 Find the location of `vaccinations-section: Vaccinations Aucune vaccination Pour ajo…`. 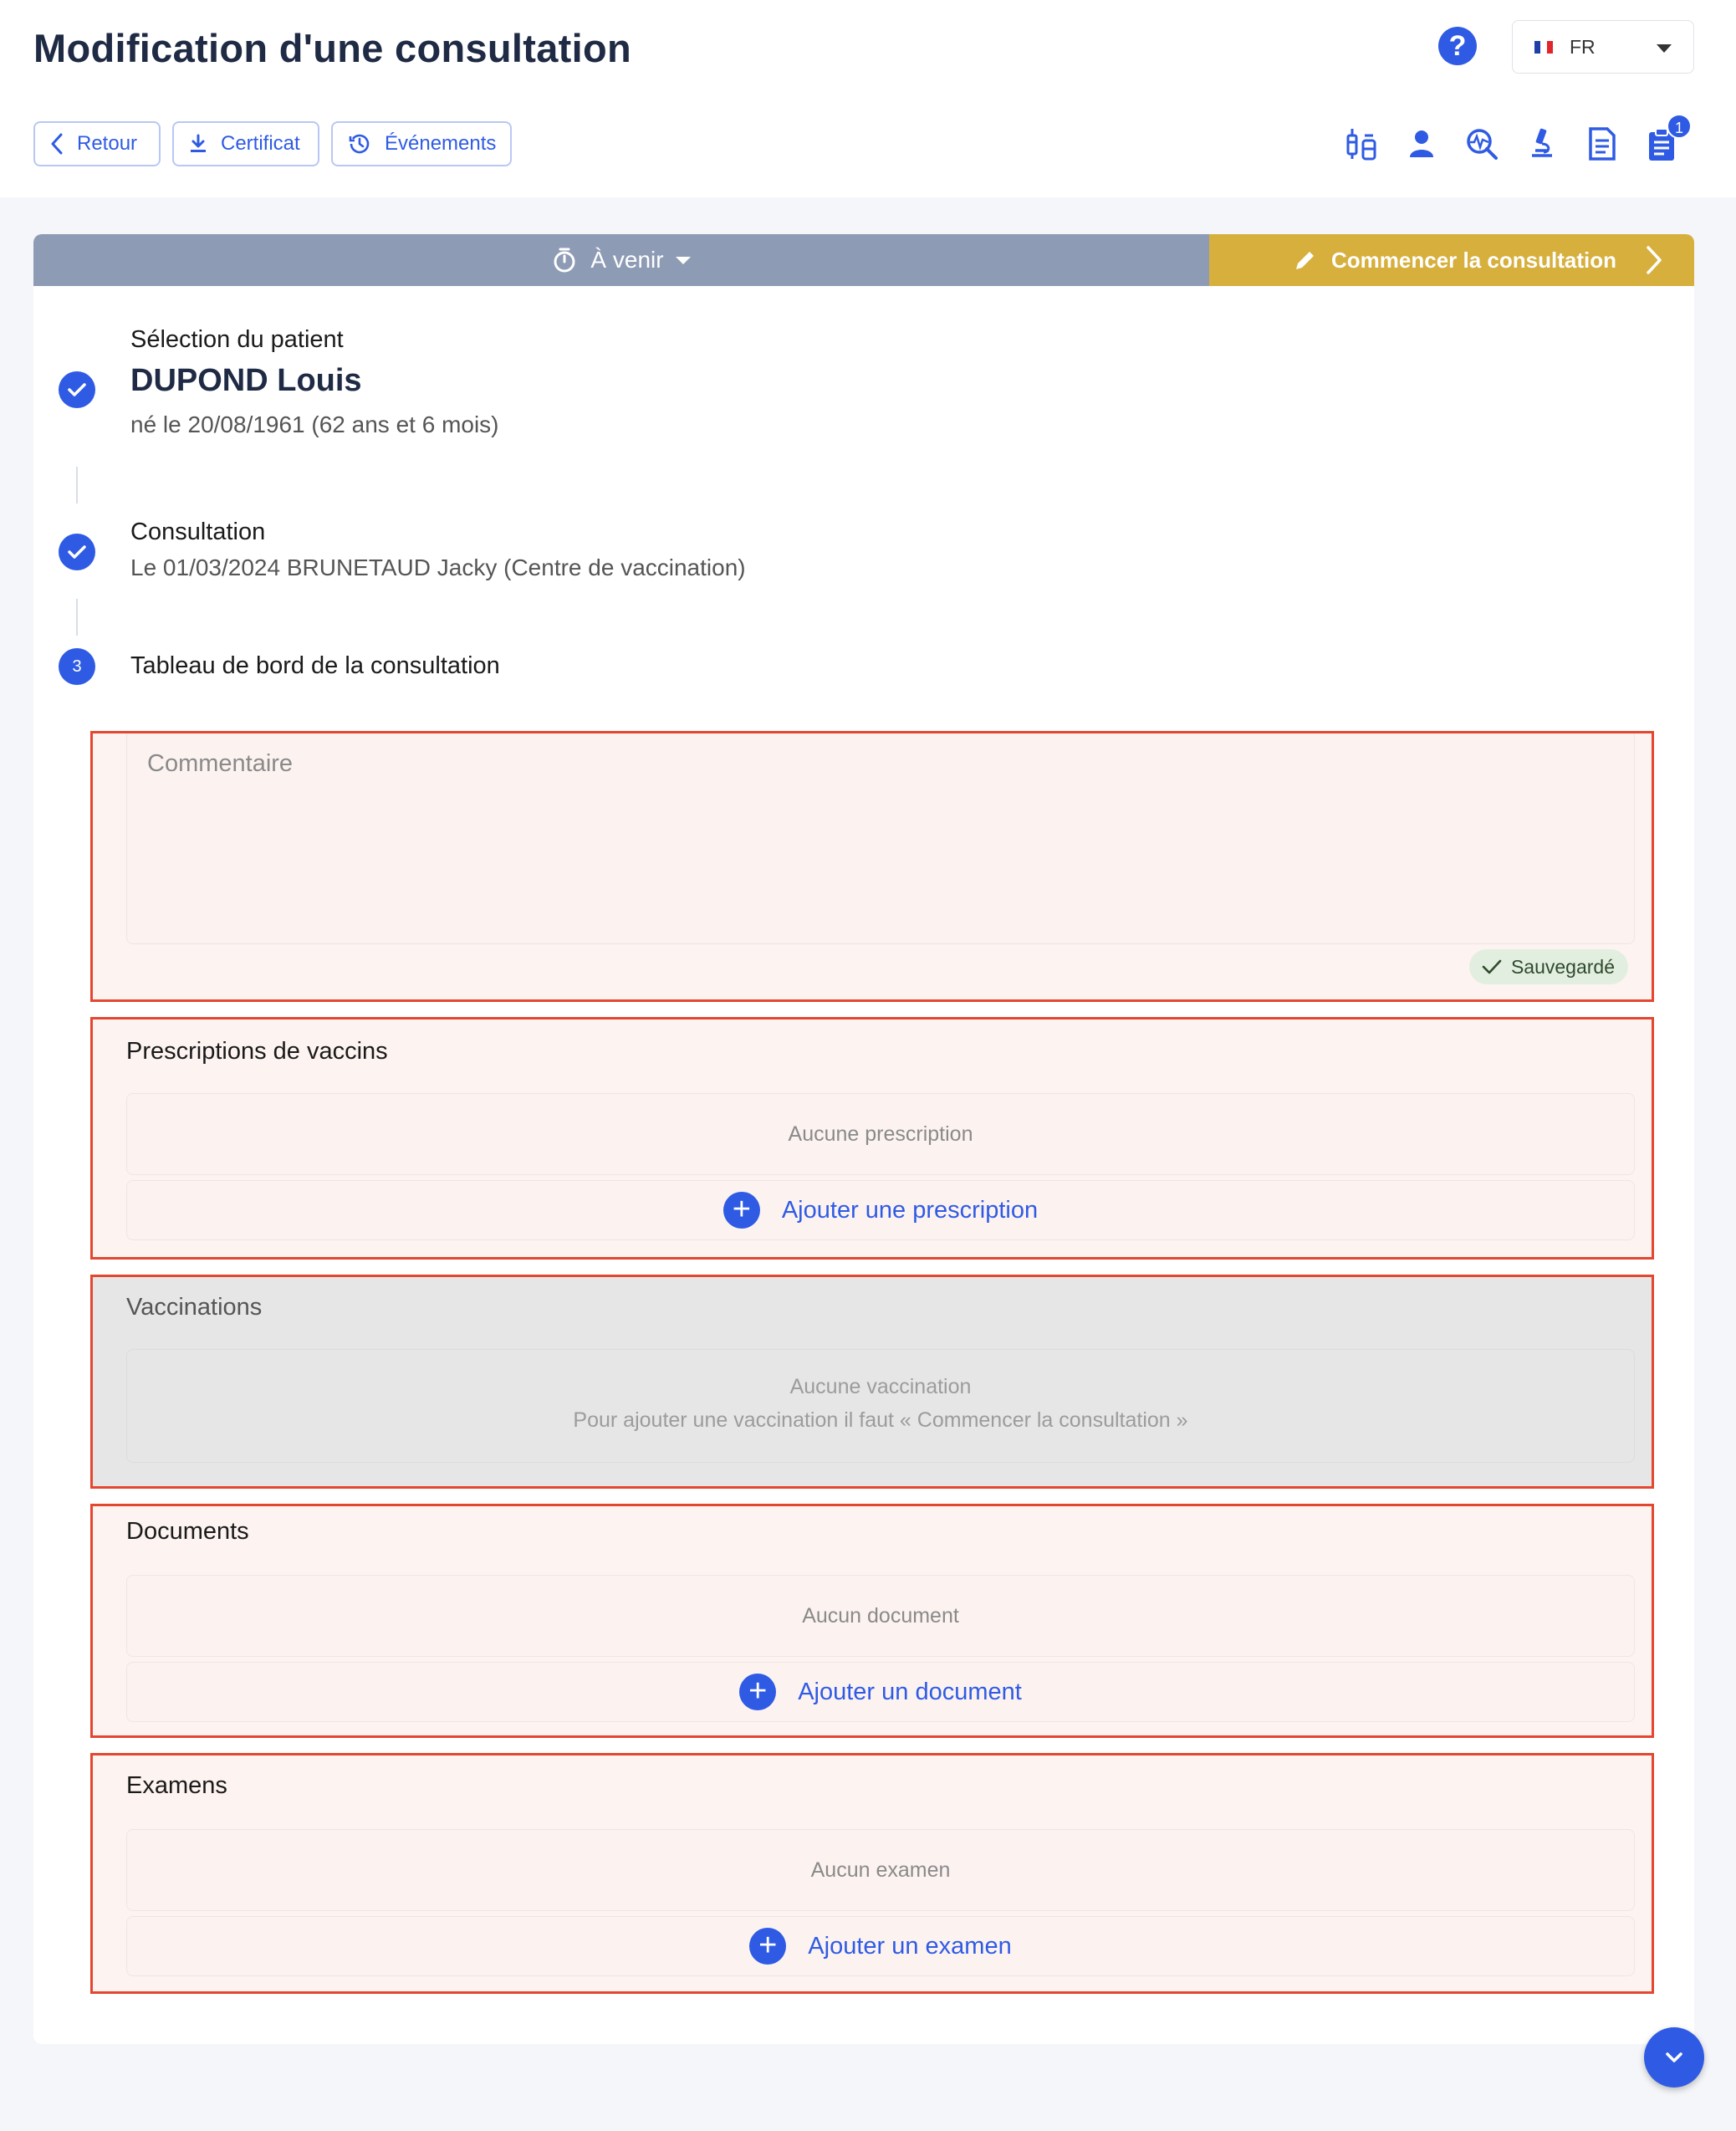

vaccinations-section: Vaccinations Aucune vaccination Pour ajo… is located at coordinates (872, 1382).